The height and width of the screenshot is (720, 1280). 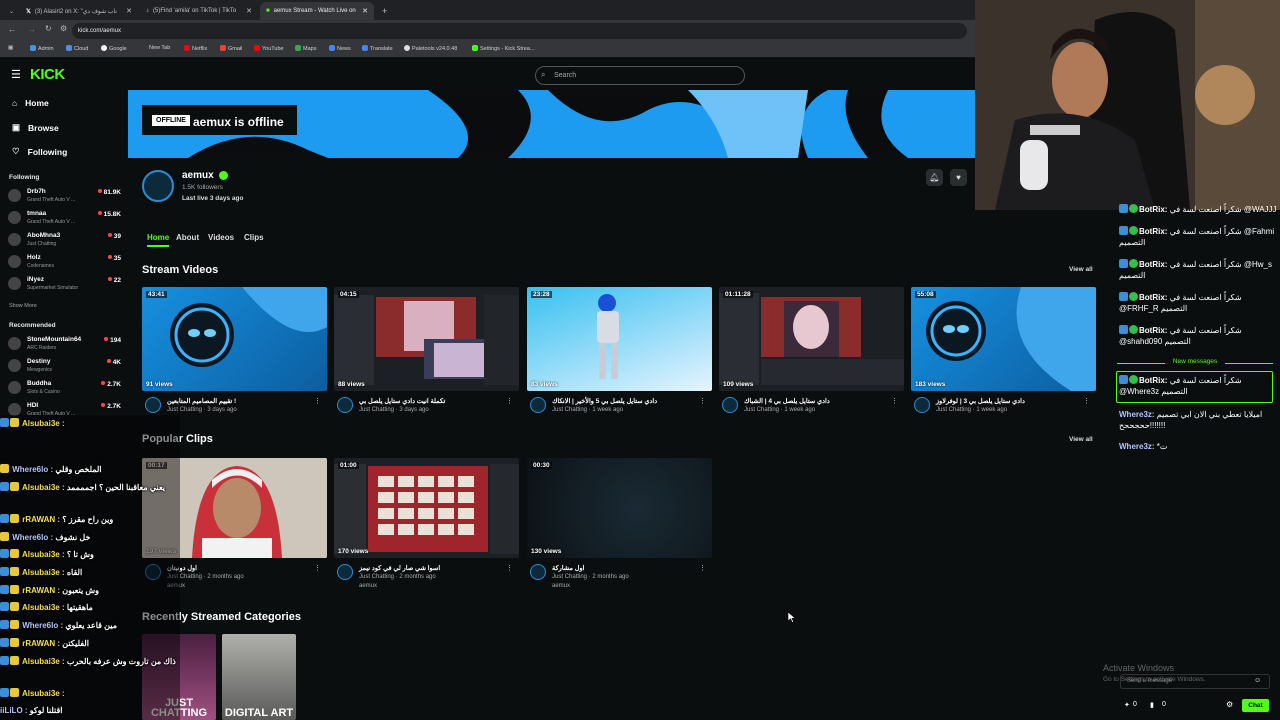 I want to click on show-more-link: Show More, so click(x=23, y=306).